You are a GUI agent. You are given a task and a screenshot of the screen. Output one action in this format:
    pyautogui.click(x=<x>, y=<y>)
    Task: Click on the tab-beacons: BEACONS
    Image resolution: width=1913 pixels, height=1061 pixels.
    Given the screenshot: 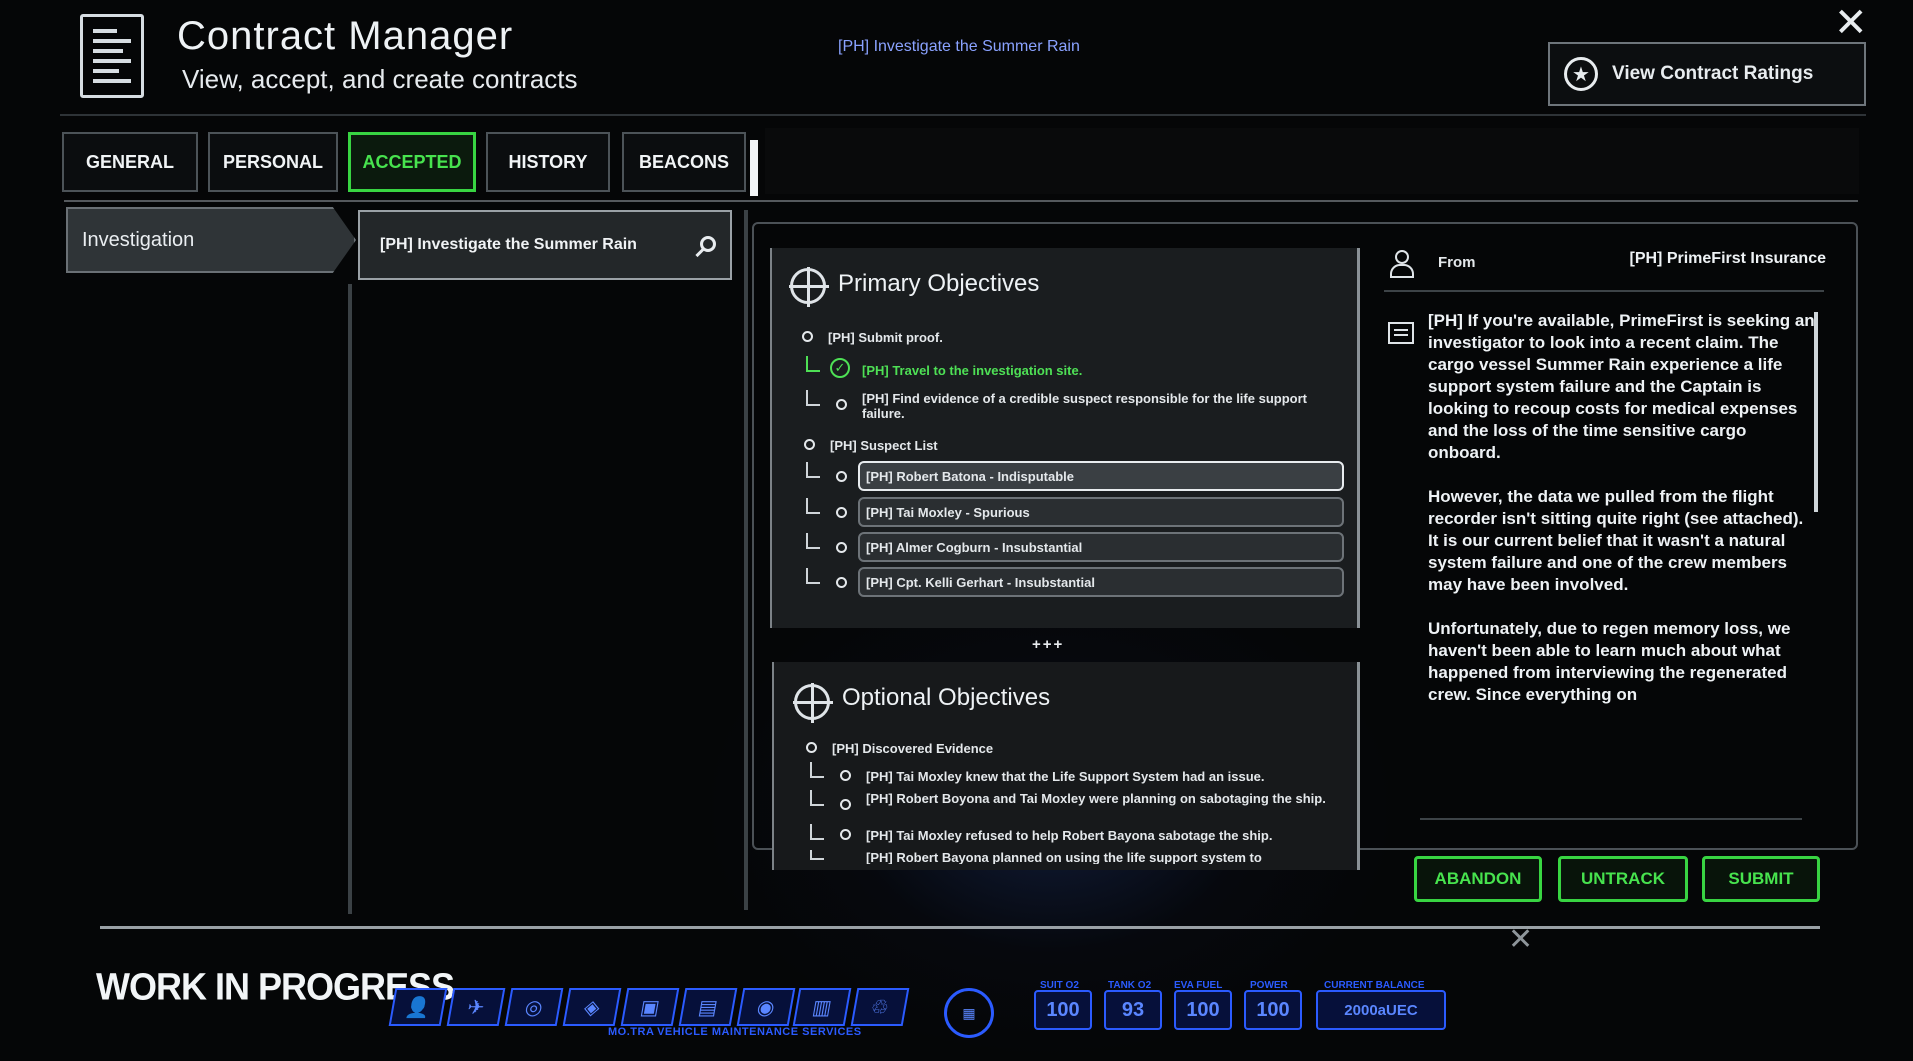 What is the action you would take?
    pyautogui.click(x=684, y=162)
    